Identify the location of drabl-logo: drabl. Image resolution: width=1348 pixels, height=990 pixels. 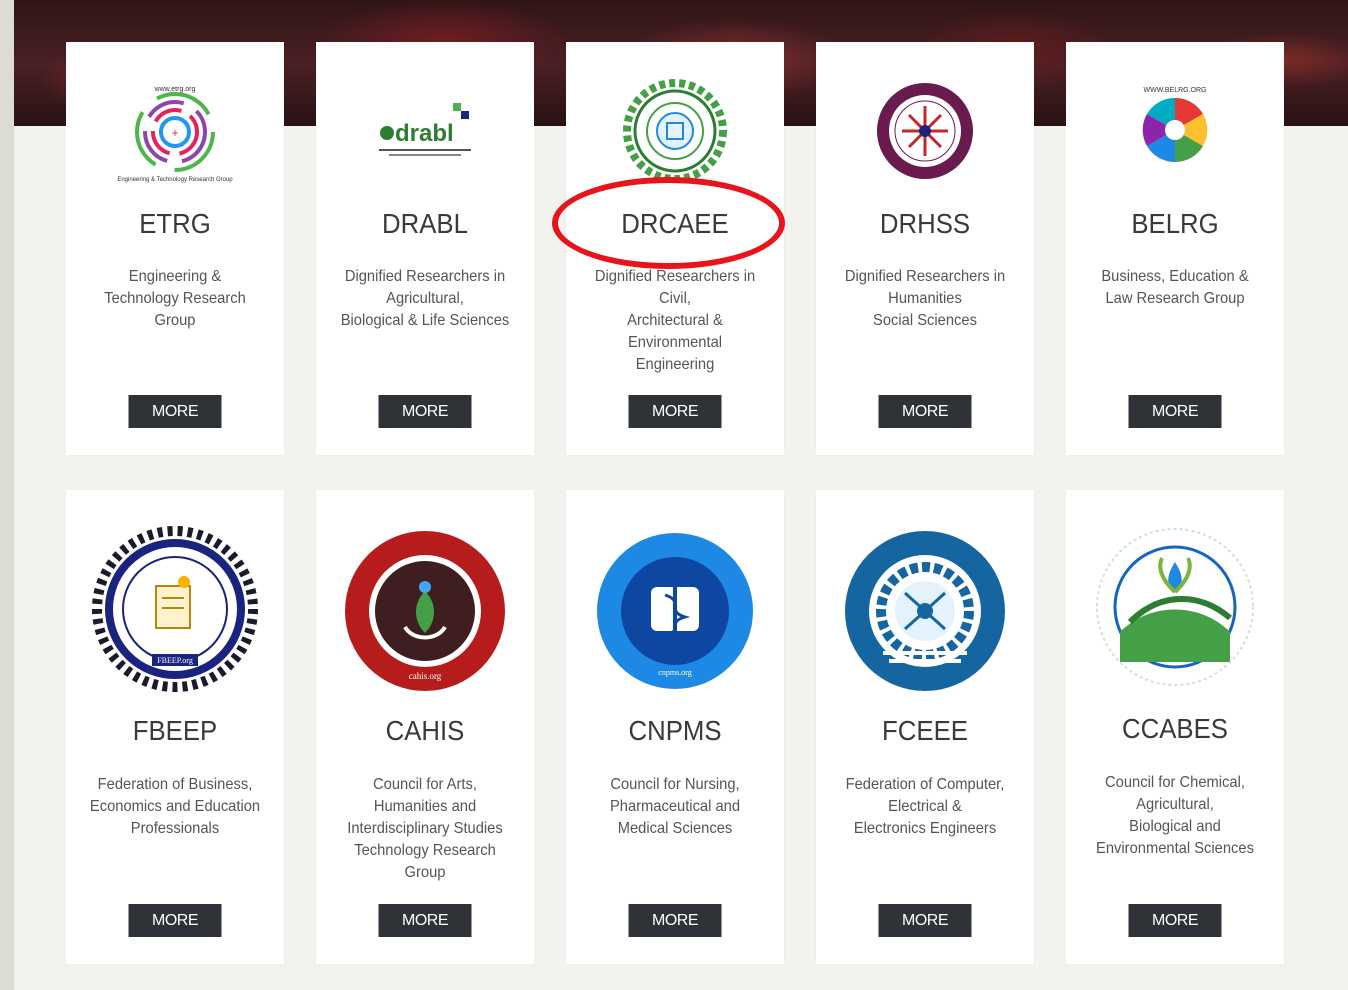
(425, 132).